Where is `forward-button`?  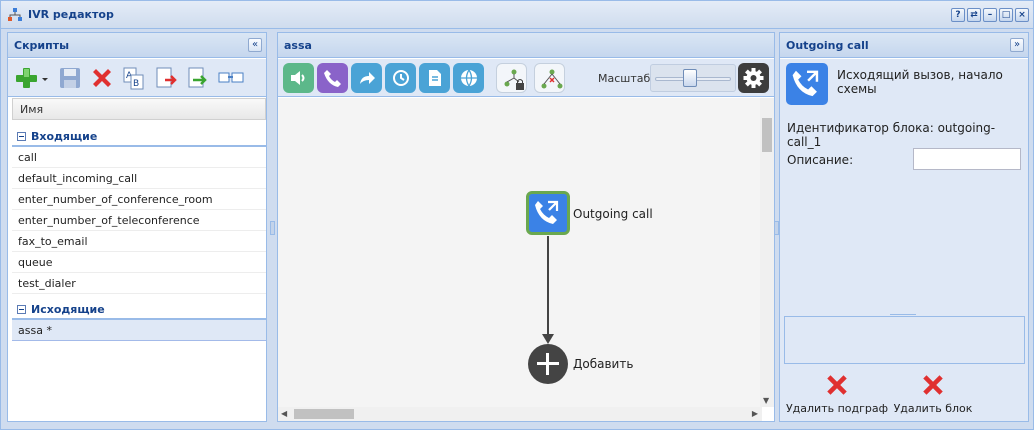 forward-button is located at coordinates (366, 78).